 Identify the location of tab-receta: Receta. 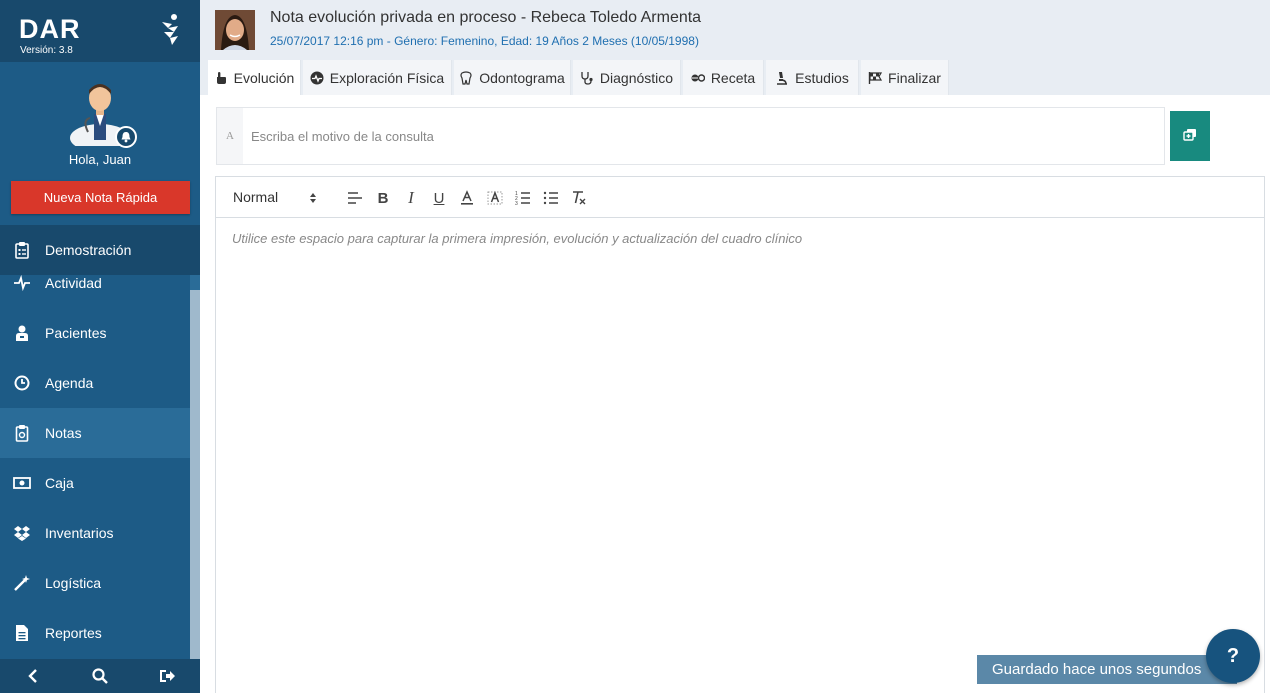
(723, 77).